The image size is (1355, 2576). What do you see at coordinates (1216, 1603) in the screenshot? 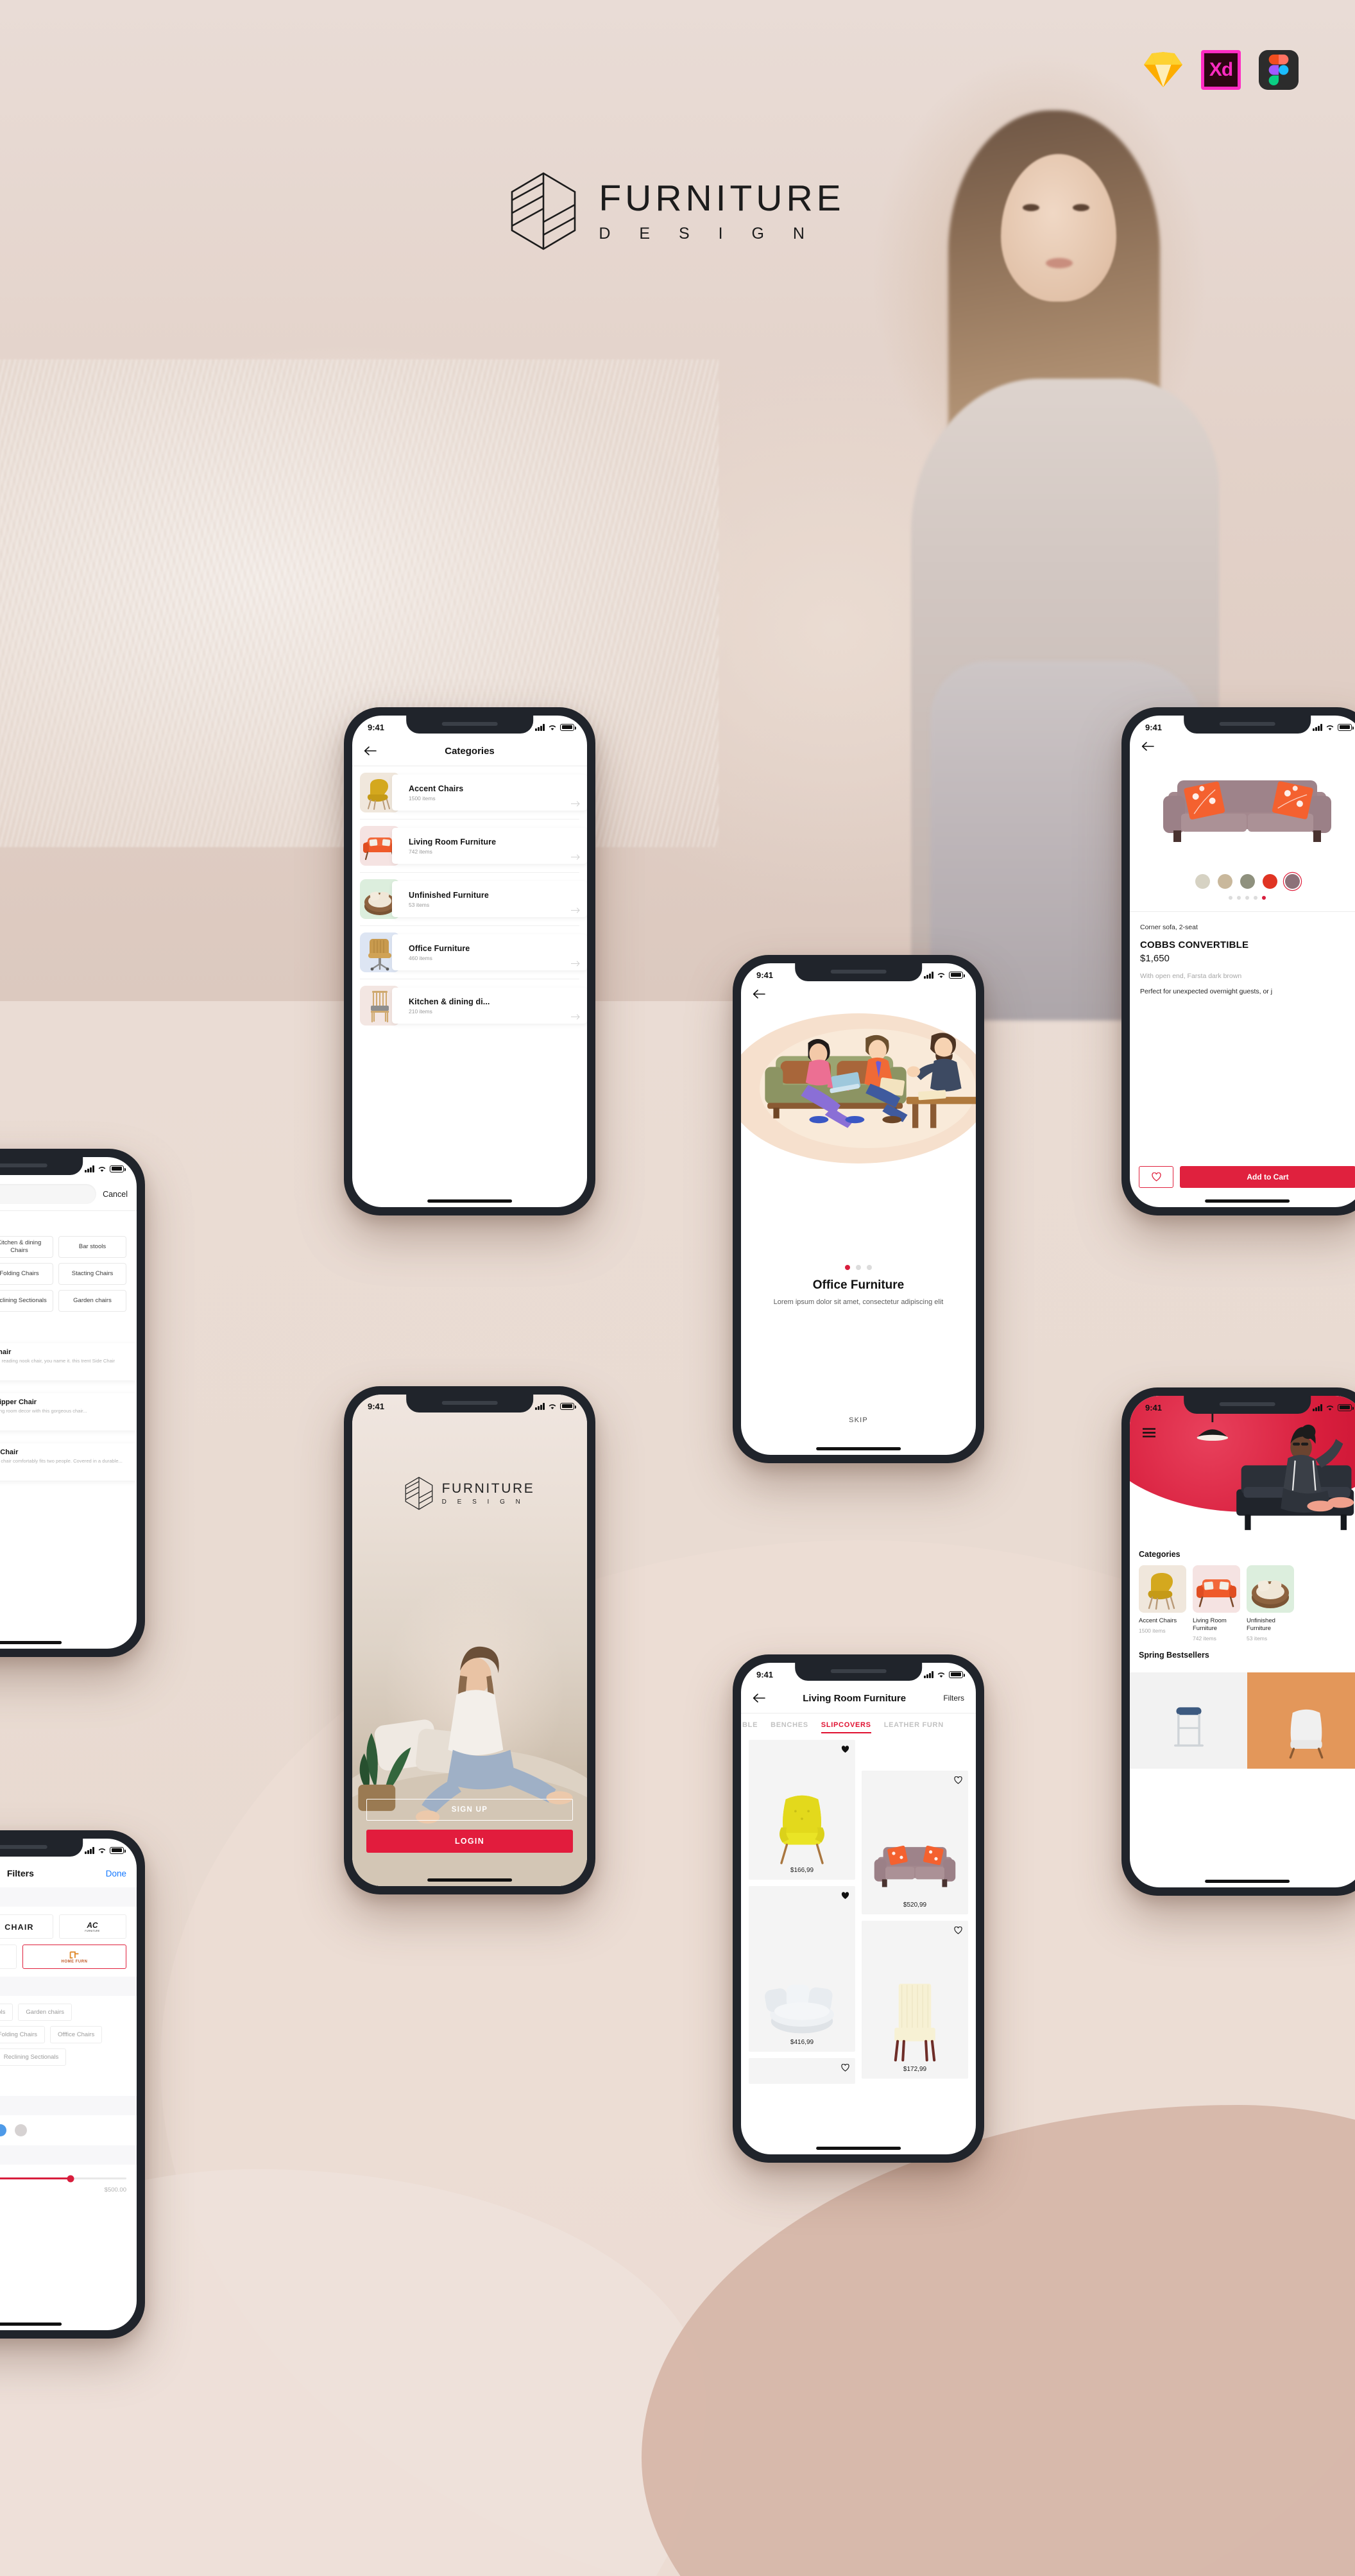
I see `home-category-card: Living Room Furniture 742 items` at bounding box center [1216, 1603].